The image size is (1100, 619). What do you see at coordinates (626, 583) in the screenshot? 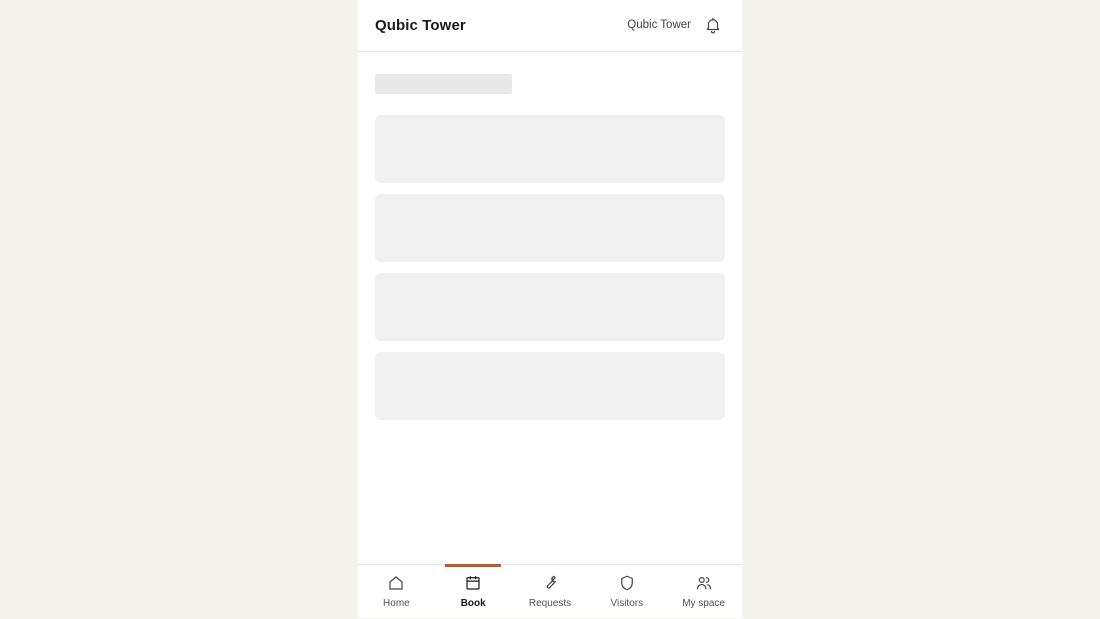
I see `shield-icon` at bounding box center [626, 583].